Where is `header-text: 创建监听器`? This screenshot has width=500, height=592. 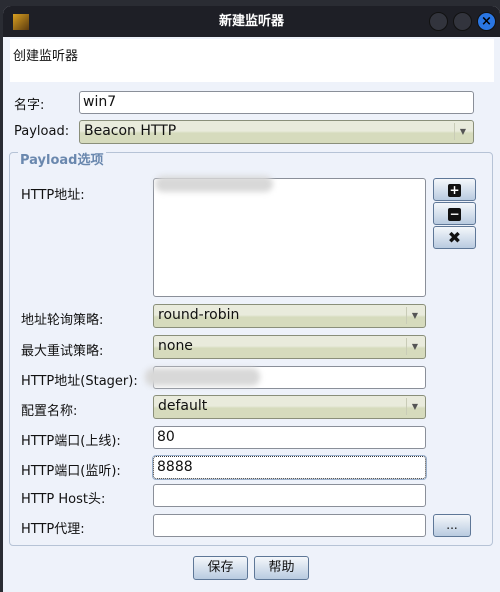
header-text: 创建监听器 is located at coordinates (46, 56).